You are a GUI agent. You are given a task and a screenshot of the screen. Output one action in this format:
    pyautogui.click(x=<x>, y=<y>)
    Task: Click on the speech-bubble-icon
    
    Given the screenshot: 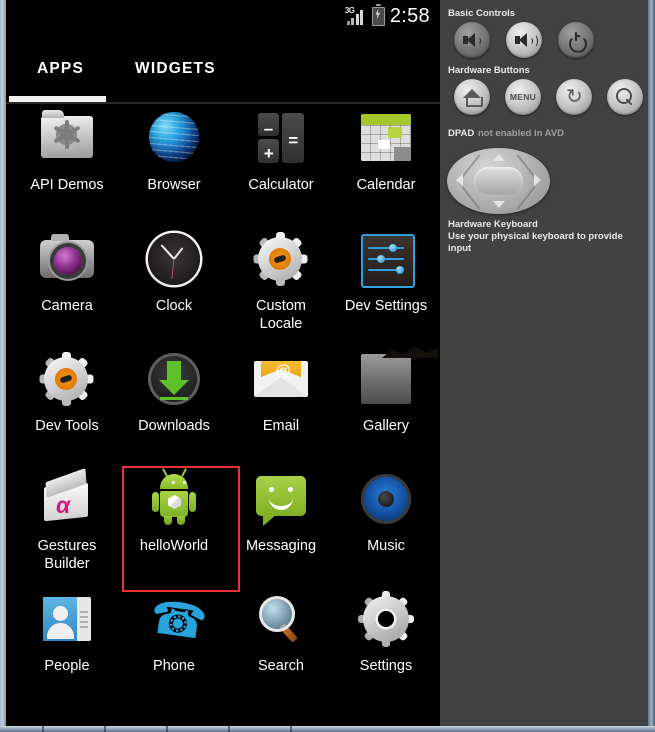 What is the action you would take?
    pyautogui.click(x=281, y=499)
    